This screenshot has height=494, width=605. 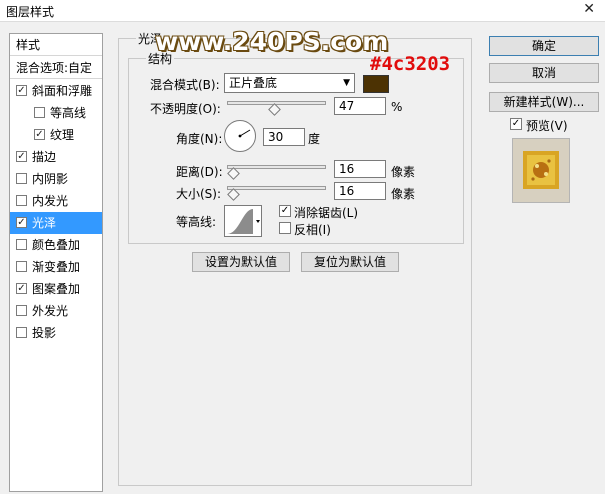 What do you see at coordinates (285, 228) in the screenshot?
I see `invert-checkbox` at bounding box center [285, 228].